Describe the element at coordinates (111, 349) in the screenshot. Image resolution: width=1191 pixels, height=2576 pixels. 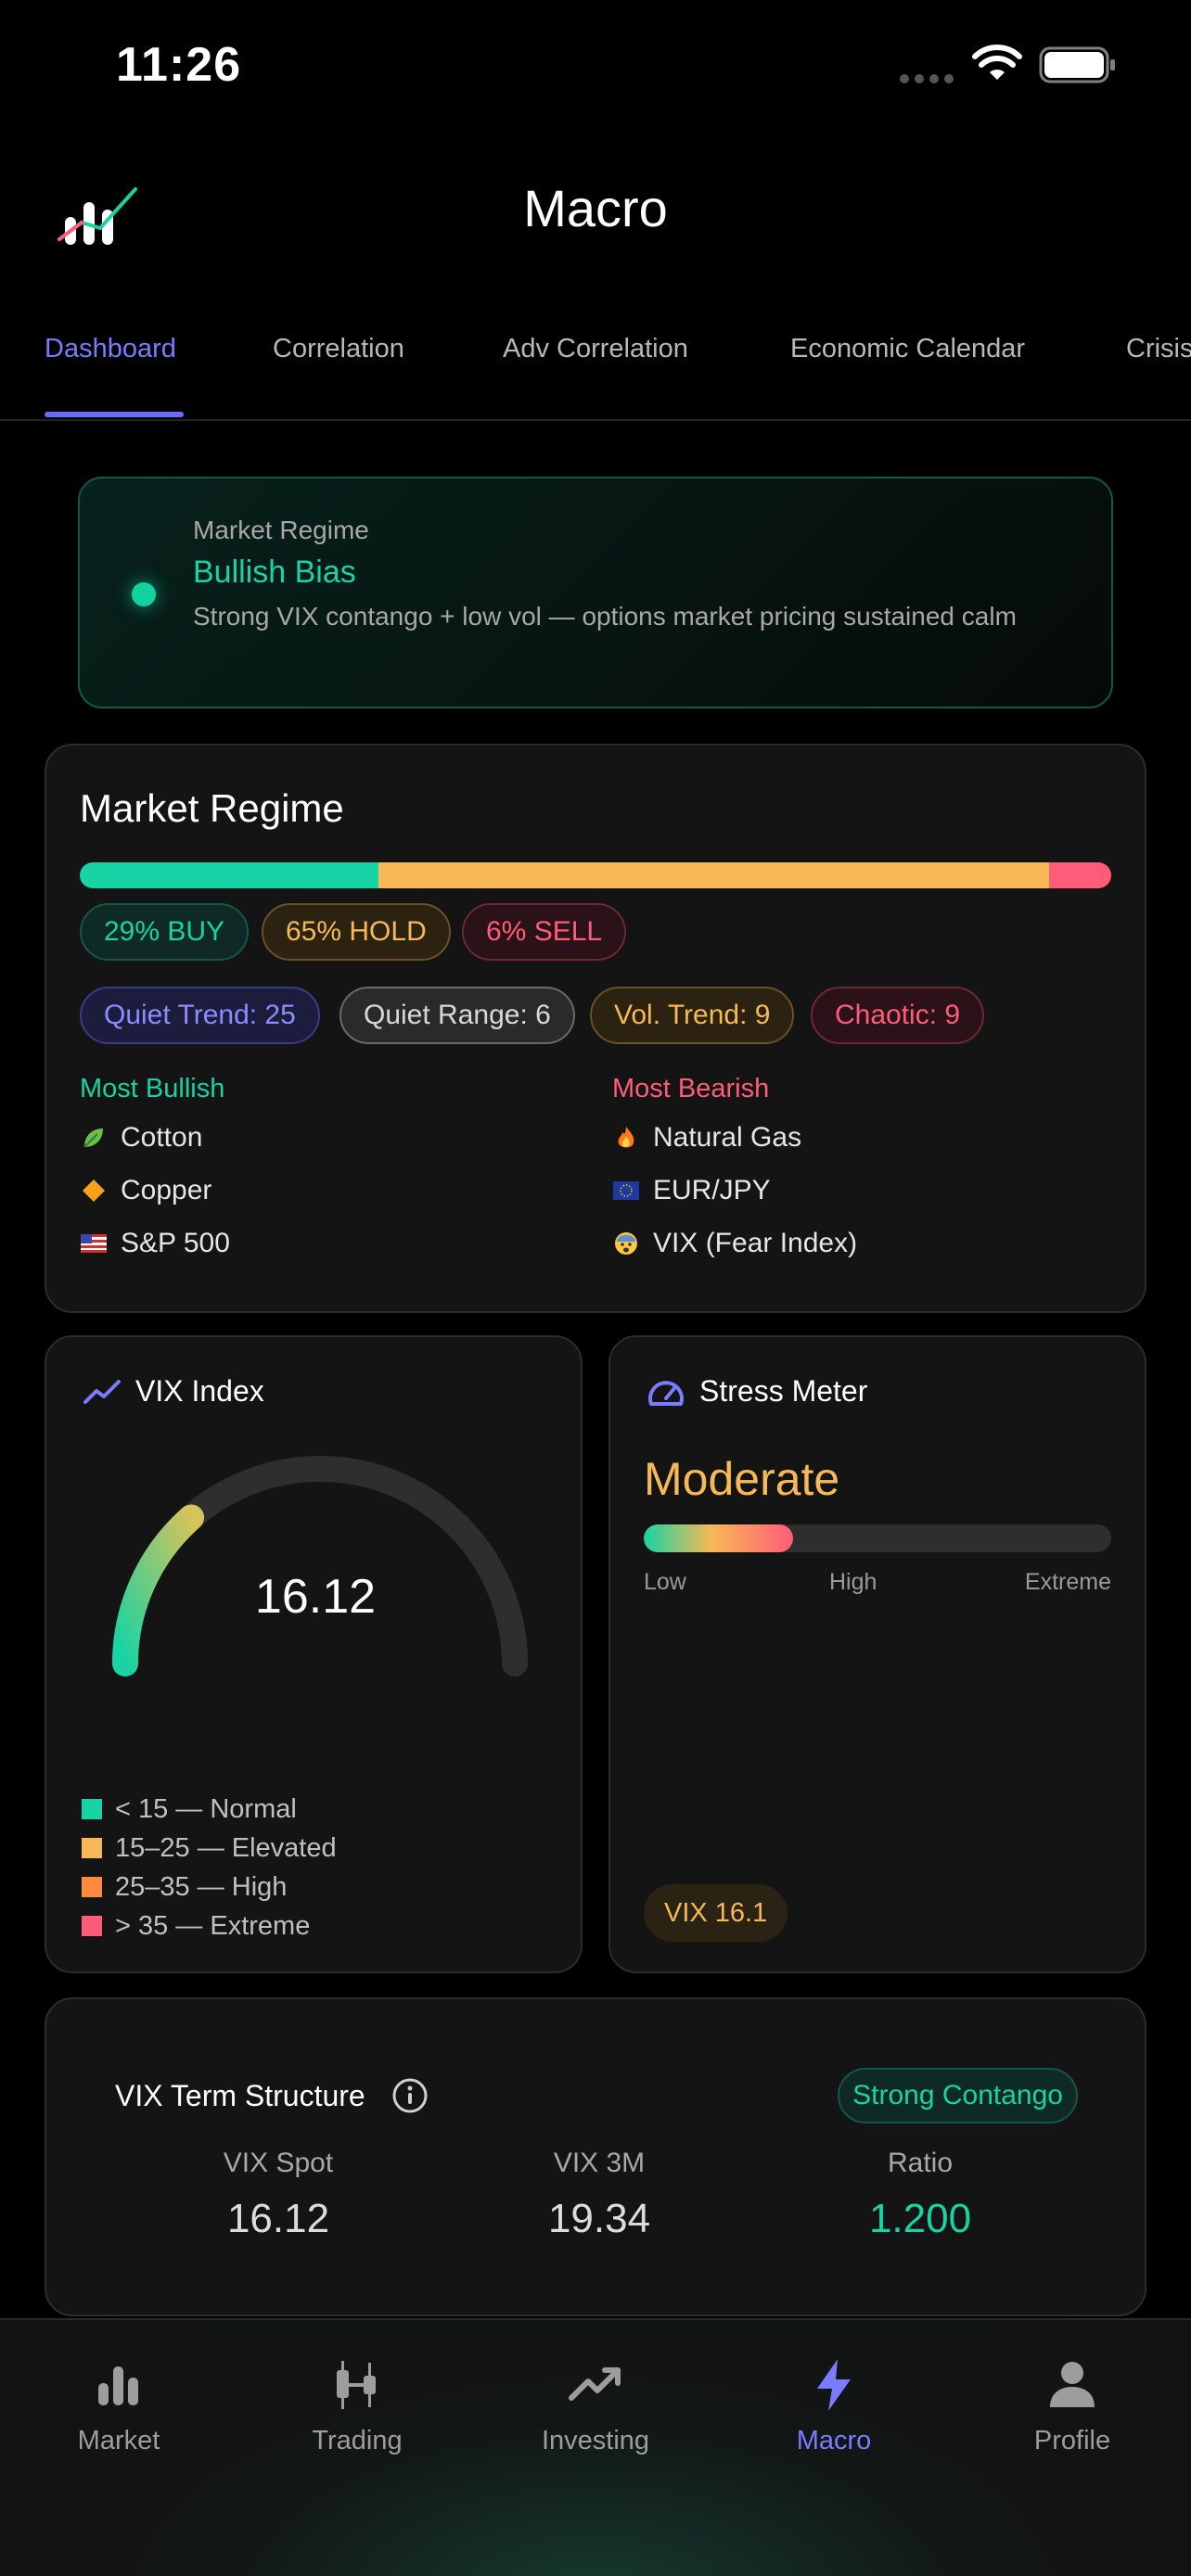
I see `tab-dashboard: Dashboard` at that location.